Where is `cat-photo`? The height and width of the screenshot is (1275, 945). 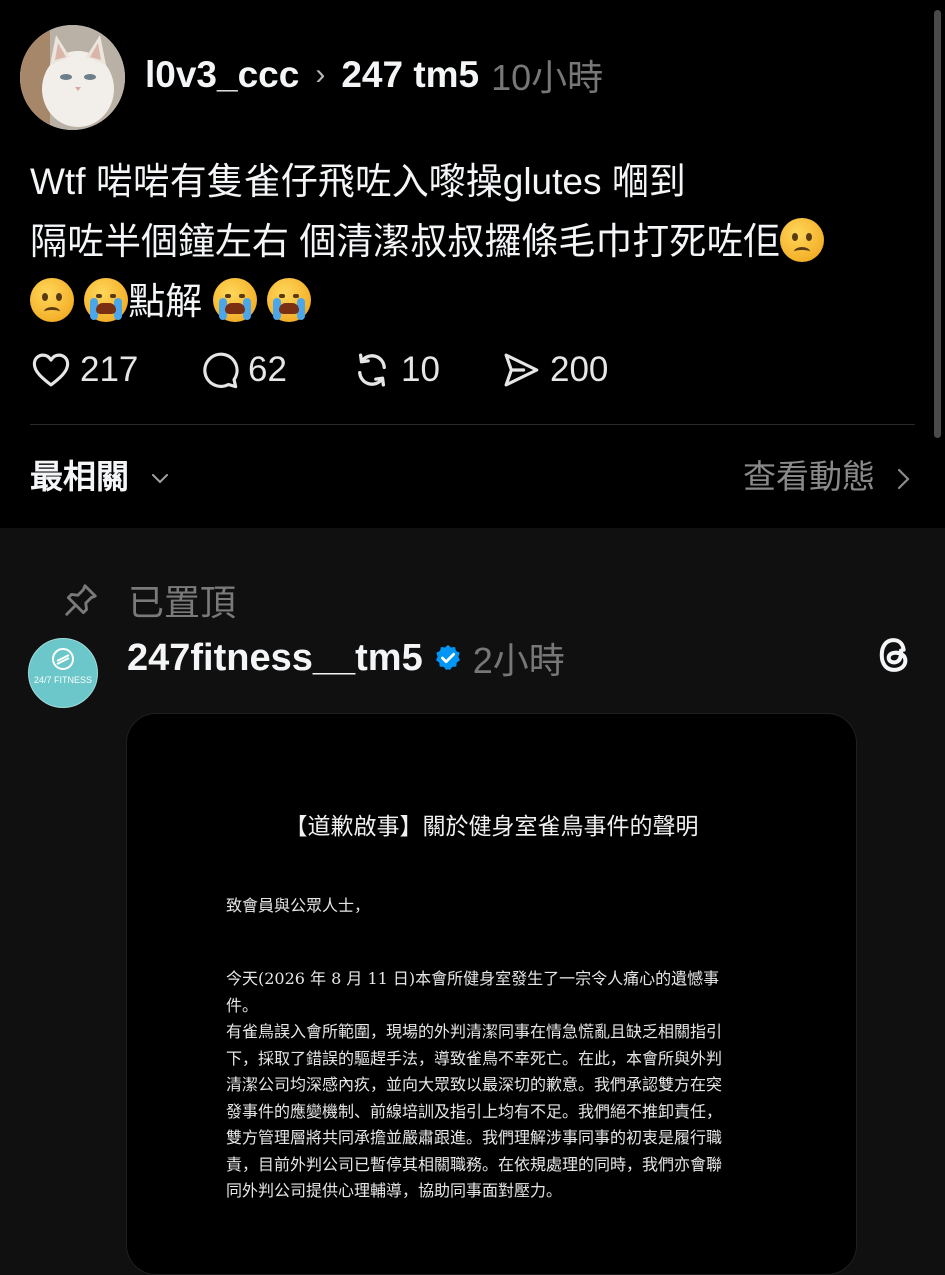 cat-photo is located at coordinates (72, 77).